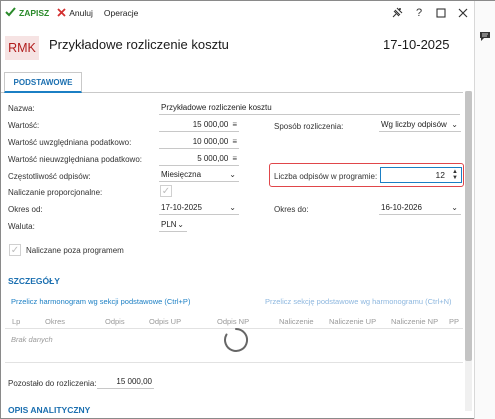 The image size is (495, 419). What do you see at coordinates (291, 209) in the screenshot?
I see `period-to-label: Okres do:` at bounding box center [291, 209].